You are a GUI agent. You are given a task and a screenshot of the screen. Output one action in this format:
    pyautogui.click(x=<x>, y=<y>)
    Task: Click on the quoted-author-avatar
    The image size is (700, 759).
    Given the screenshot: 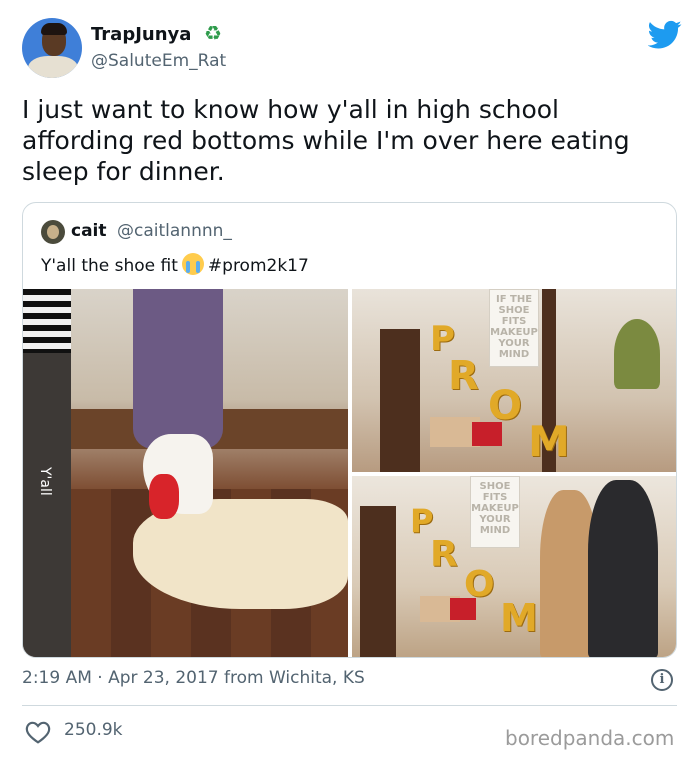 What is the action you would take?
    pyautogui.click(x=53, y=232)
    